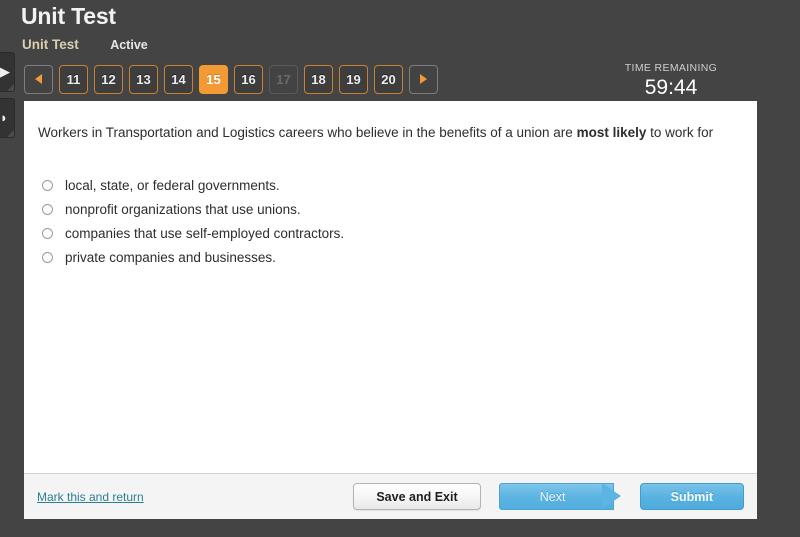 The width and height of the screenshot is (800, 537). I want to click on pager-page-20: 20, so click(388, 79).